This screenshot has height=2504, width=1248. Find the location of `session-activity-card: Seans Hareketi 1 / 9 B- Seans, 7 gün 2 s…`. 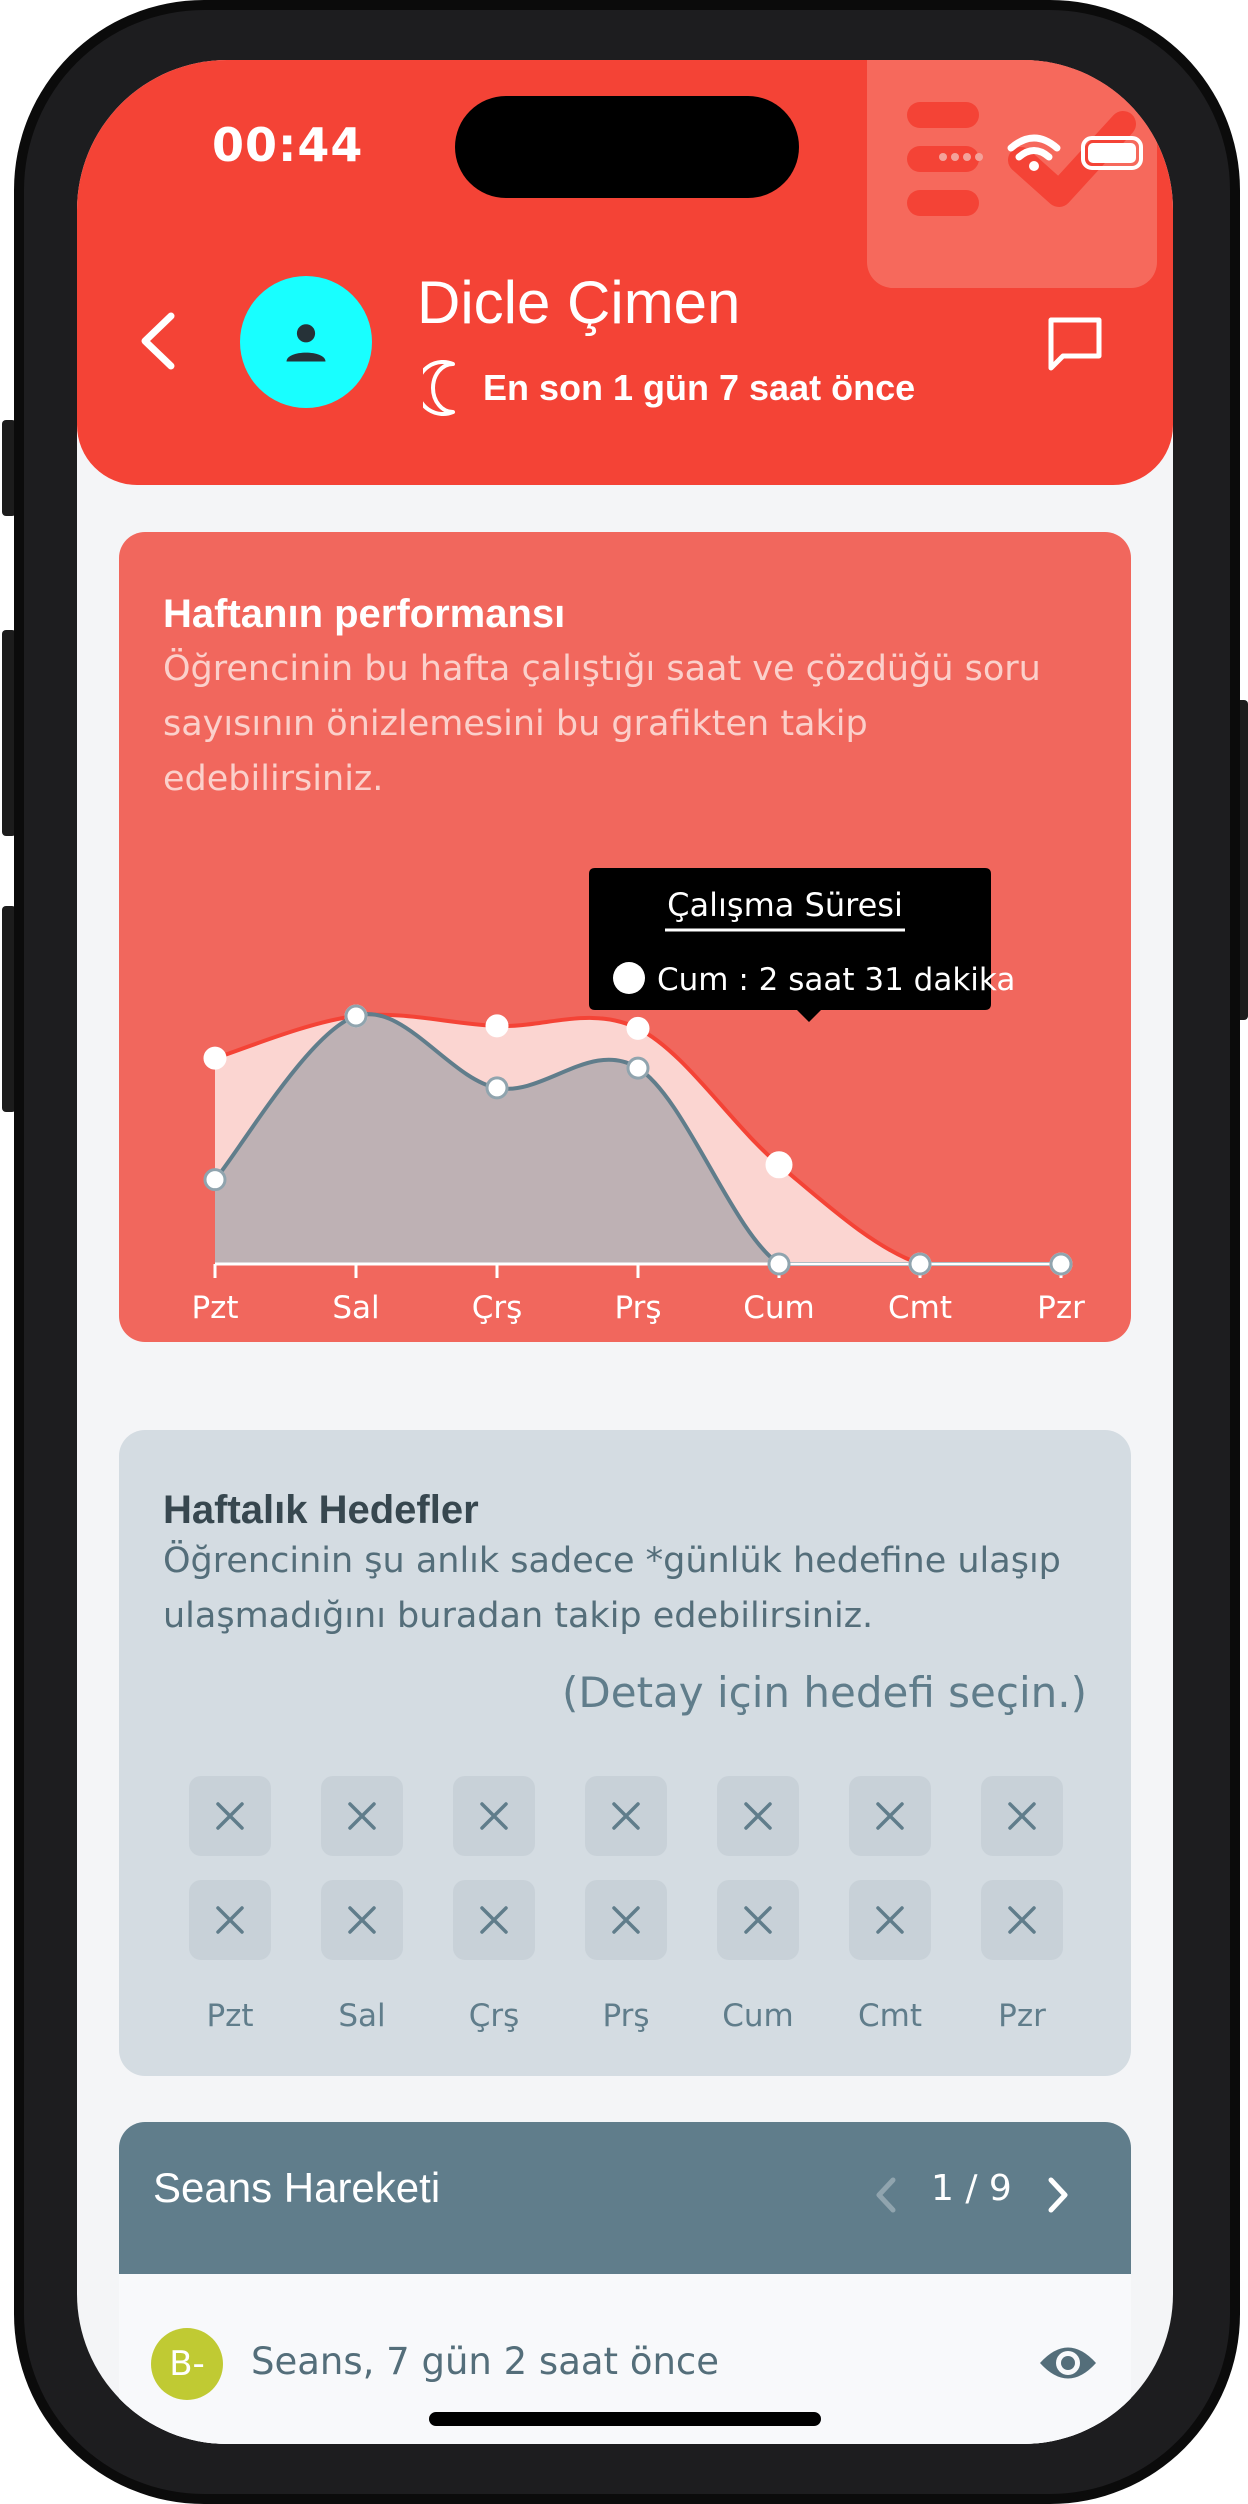

session-activity-card: Seans Hareketi 1 / 9 B- Seans, 7 gün 2 s… is located at coordinates (625, 2283).